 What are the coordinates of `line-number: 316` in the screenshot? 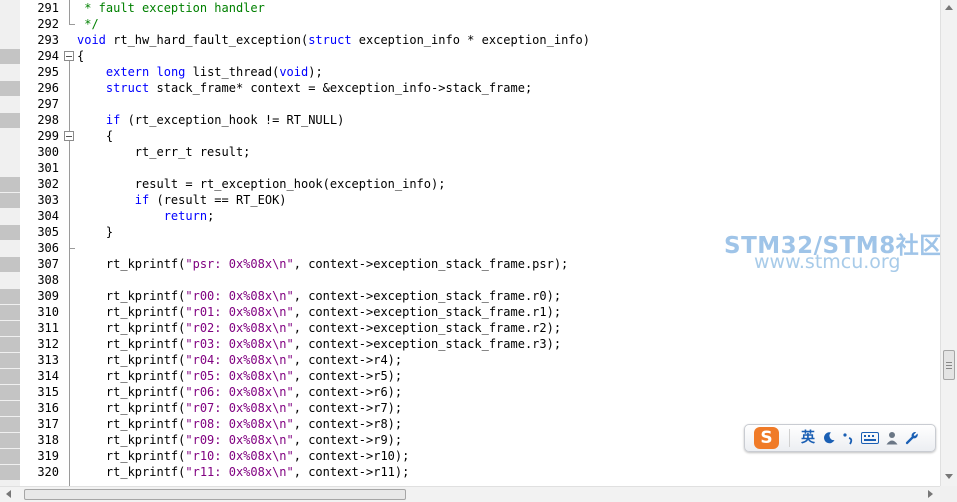 It's located at (48, 408).